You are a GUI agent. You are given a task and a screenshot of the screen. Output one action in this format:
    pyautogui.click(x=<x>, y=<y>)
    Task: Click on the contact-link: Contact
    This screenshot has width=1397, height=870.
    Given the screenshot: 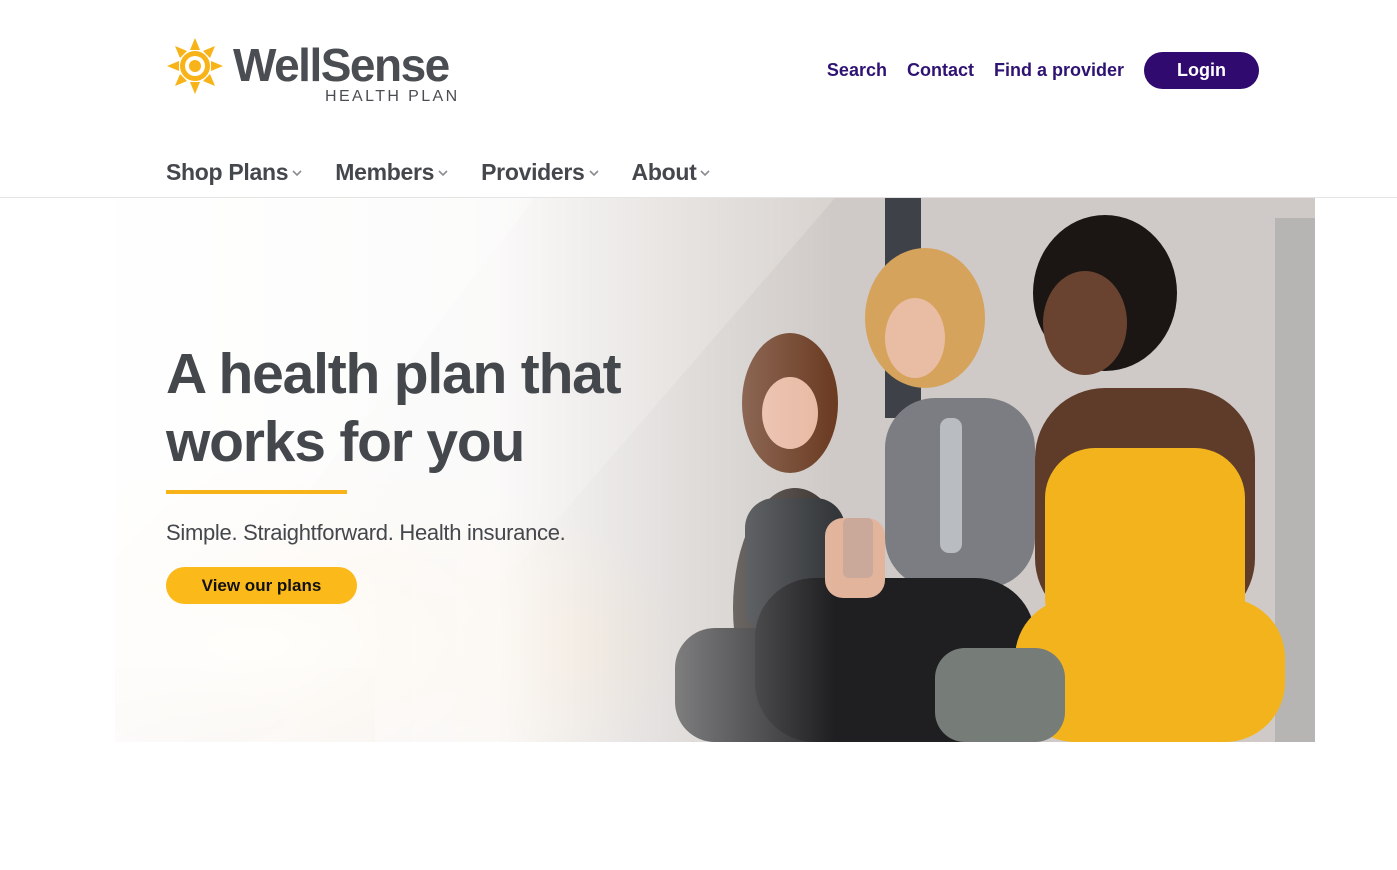 What is the action you would take?
    pyautogui.click(x=940, y=70)
    